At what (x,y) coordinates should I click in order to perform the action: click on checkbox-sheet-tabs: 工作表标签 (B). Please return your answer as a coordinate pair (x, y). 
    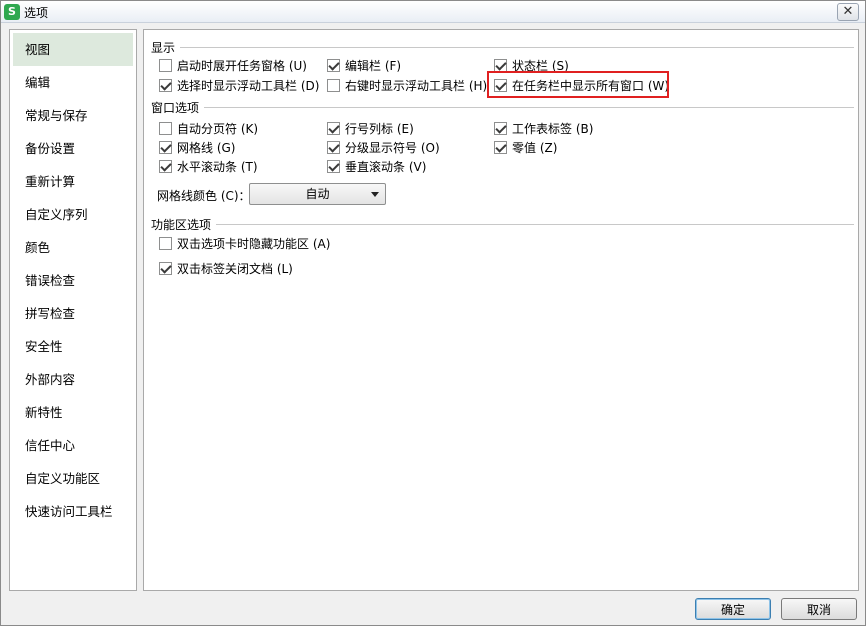
    Looking at the image, I should click on (543, 128).